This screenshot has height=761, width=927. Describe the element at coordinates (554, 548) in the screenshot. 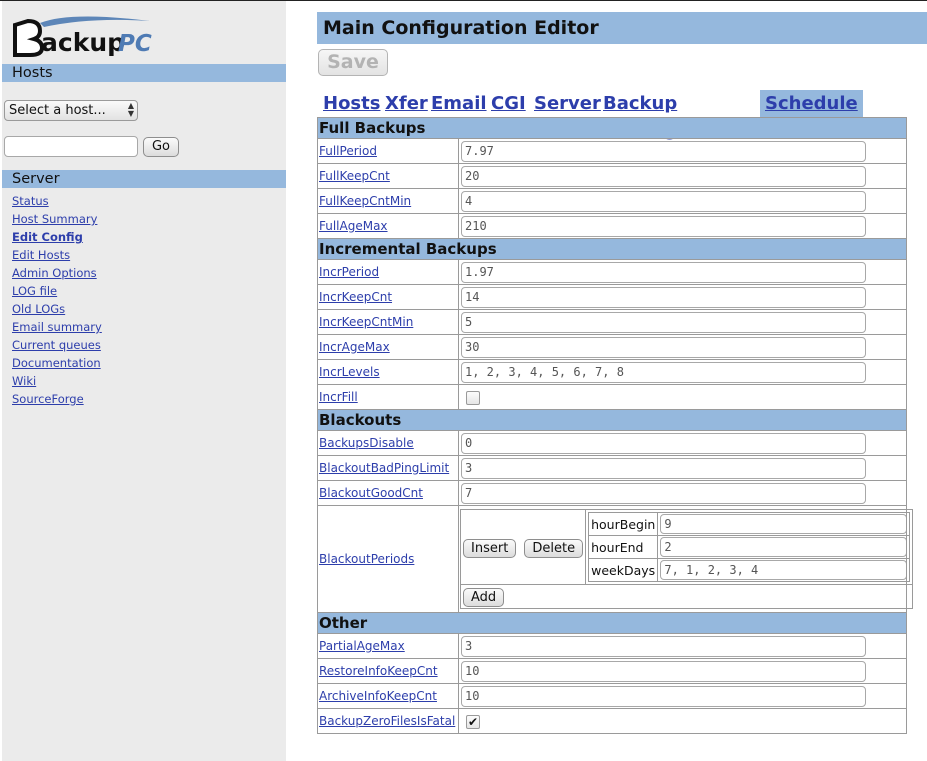

I see `delete-button: Delete` at that location.